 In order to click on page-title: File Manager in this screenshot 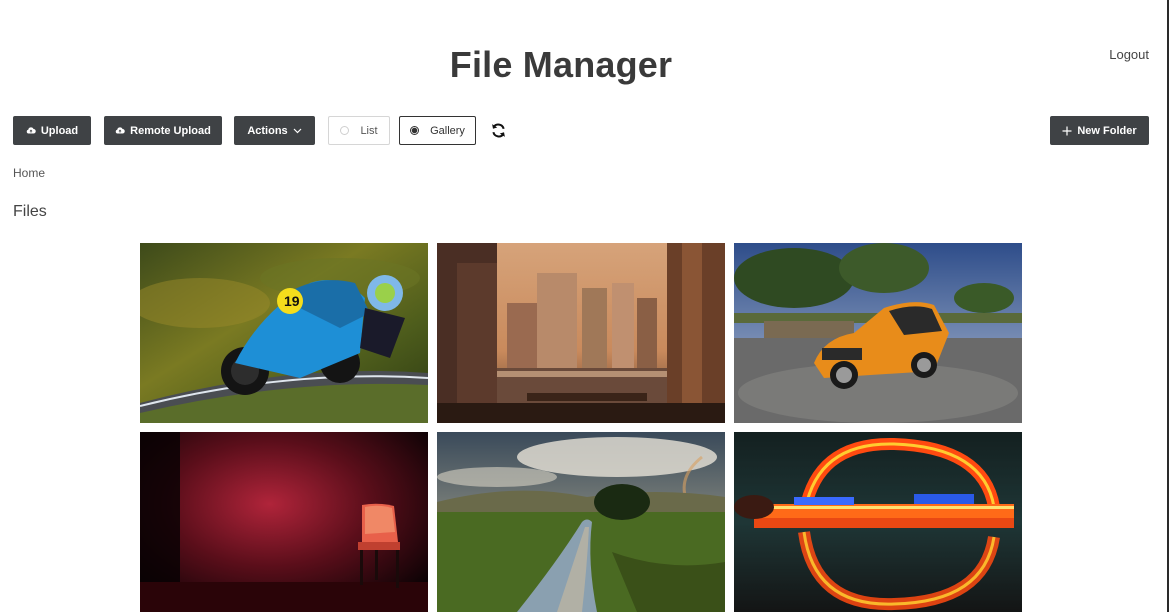, I will do `click(561, 64)`.